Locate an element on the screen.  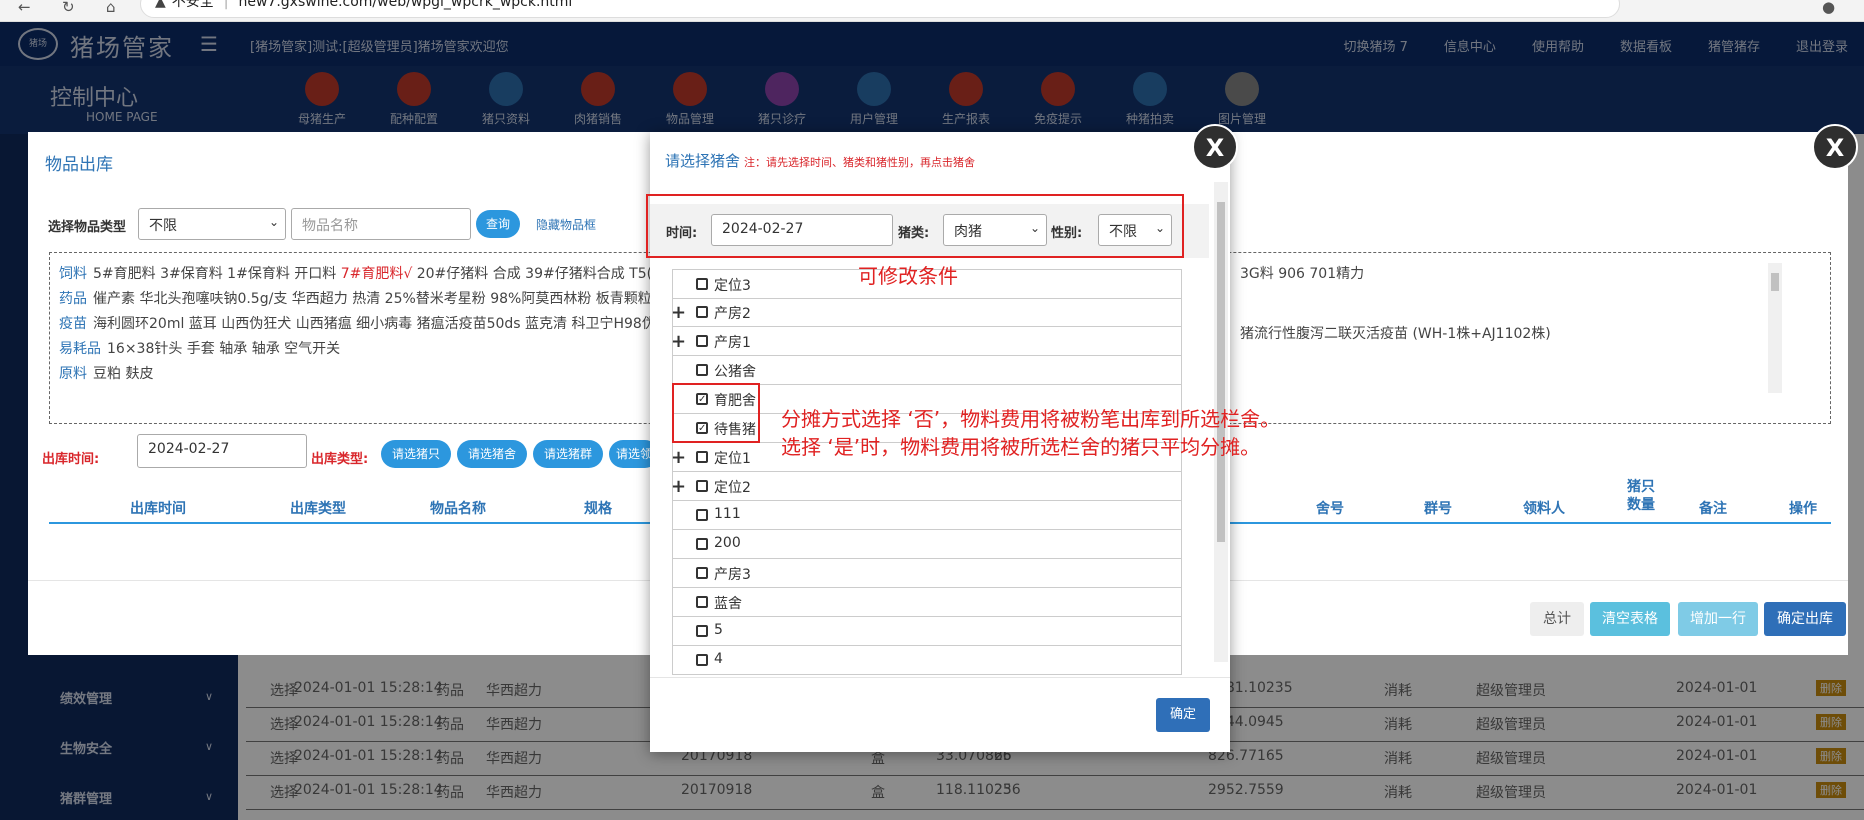
goods-item-selected: 7#育肥料√ is located at coordinates (377, 274).